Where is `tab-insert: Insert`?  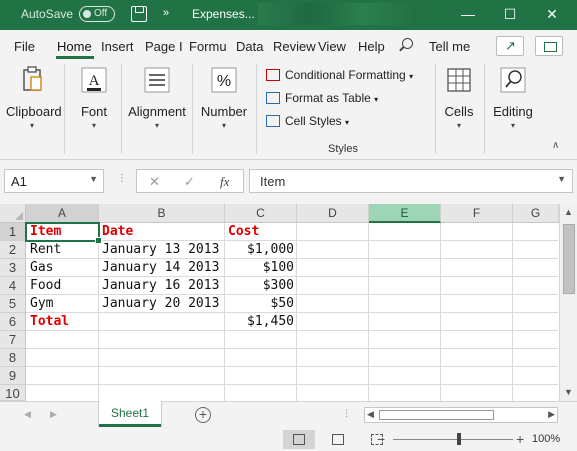
tab-insert: Insert is located at coordinates (117, 46).